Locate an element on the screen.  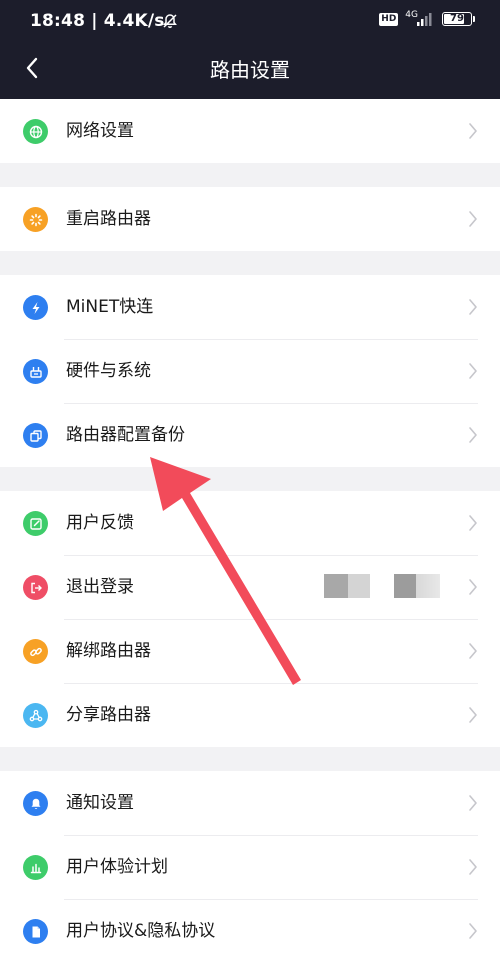
network-type: 4G is located at coordinates (411, 15).